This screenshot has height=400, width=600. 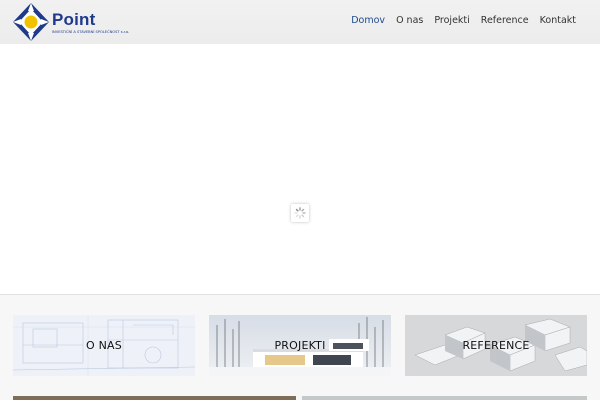 I want to click on nav-item-reference: Reference, so click(x=505, y=20).